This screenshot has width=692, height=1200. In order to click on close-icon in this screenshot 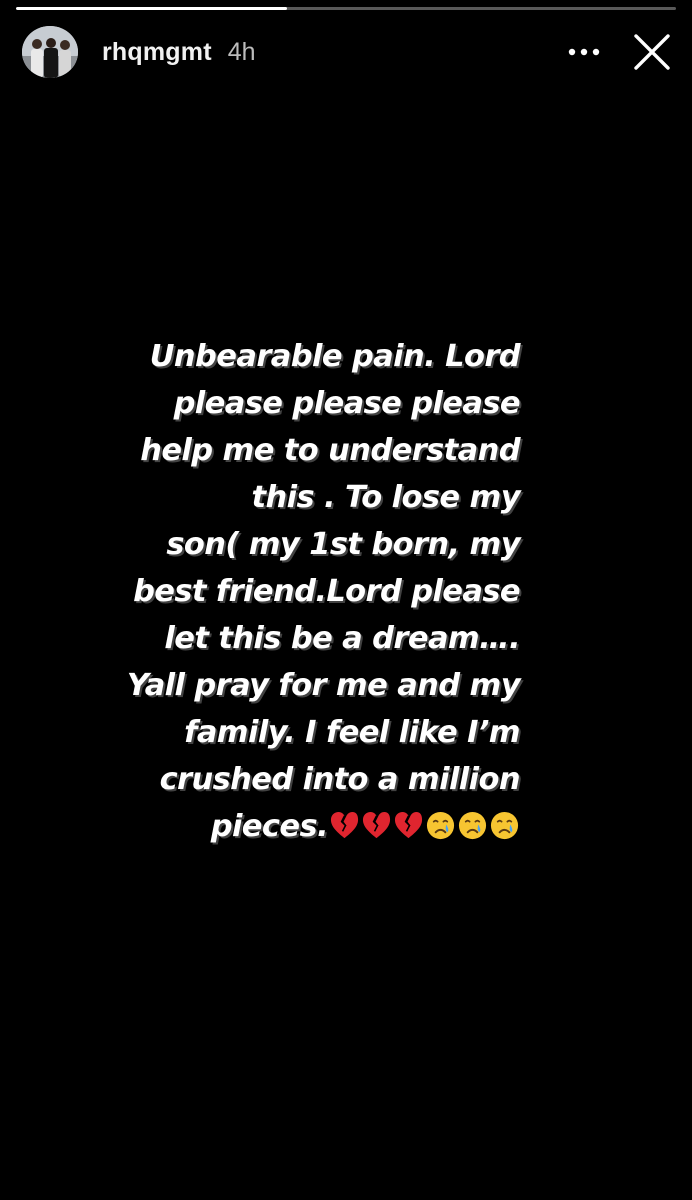, I will do `click(652, 52)`.